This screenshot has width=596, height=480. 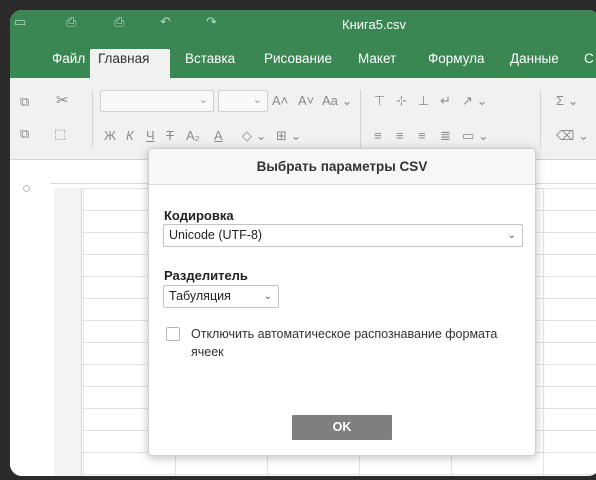 What do you see at coordinates (173, 334) in the screenshot?
I see `disable-autoformat-checkbox` at bounding box center [173, 334].